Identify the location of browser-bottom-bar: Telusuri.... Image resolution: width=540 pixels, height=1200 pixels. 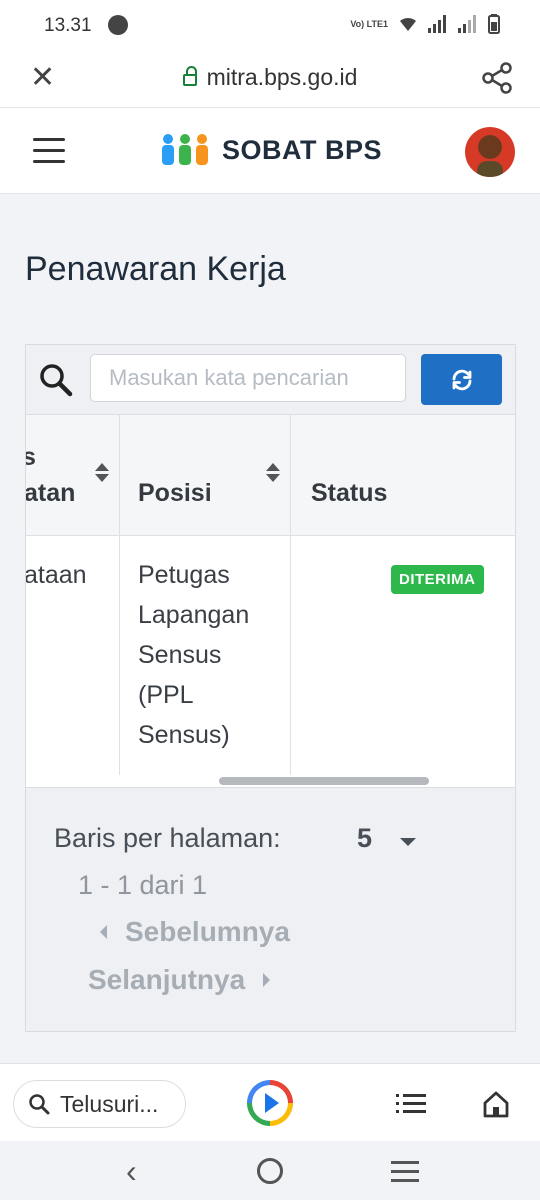
(270, 1102).